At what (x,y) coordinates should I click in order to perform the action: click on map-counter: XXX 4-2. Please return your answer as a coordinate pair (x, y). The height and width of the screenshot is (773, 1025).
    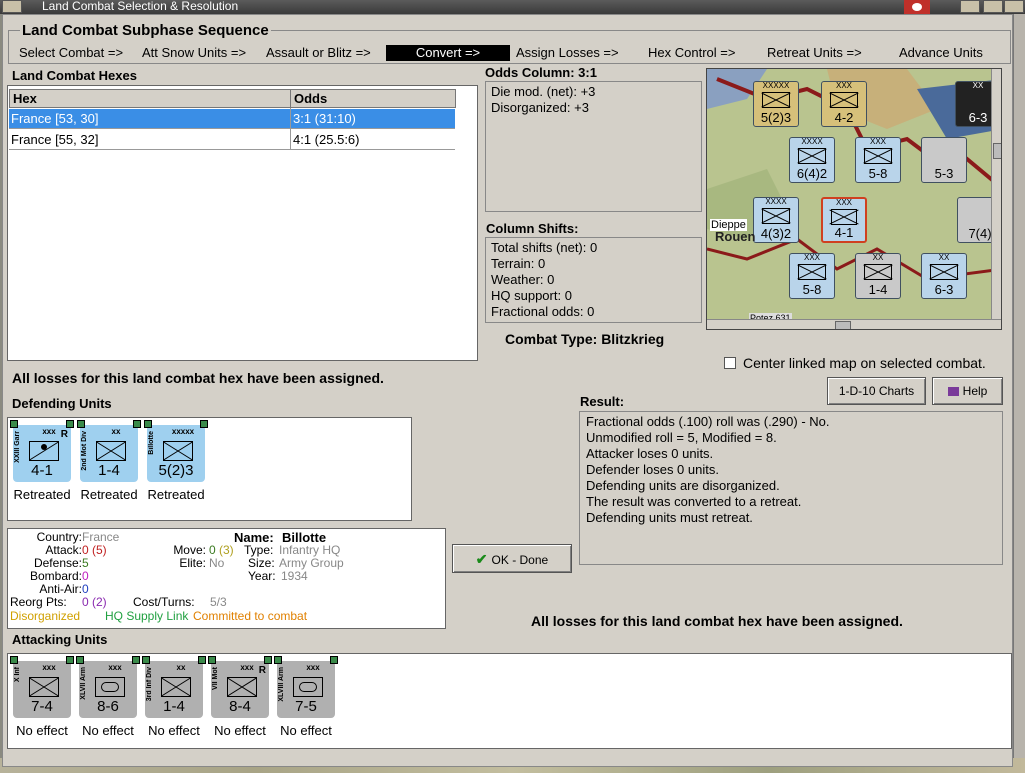
    Looking at the image, I should click on (844, 104).